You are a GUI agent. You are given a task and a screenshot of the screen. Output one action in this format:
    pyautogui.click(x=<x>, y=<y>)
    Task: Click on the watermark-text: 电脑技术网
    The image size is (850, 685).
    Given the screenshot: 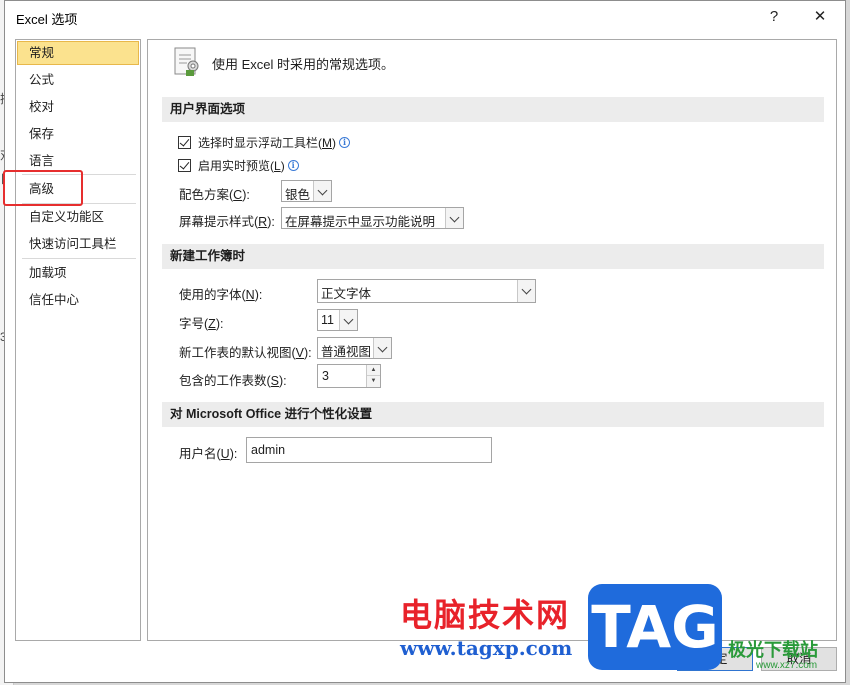 What is the action you would take?
    pyautogui.click(x=485, y=615)
    